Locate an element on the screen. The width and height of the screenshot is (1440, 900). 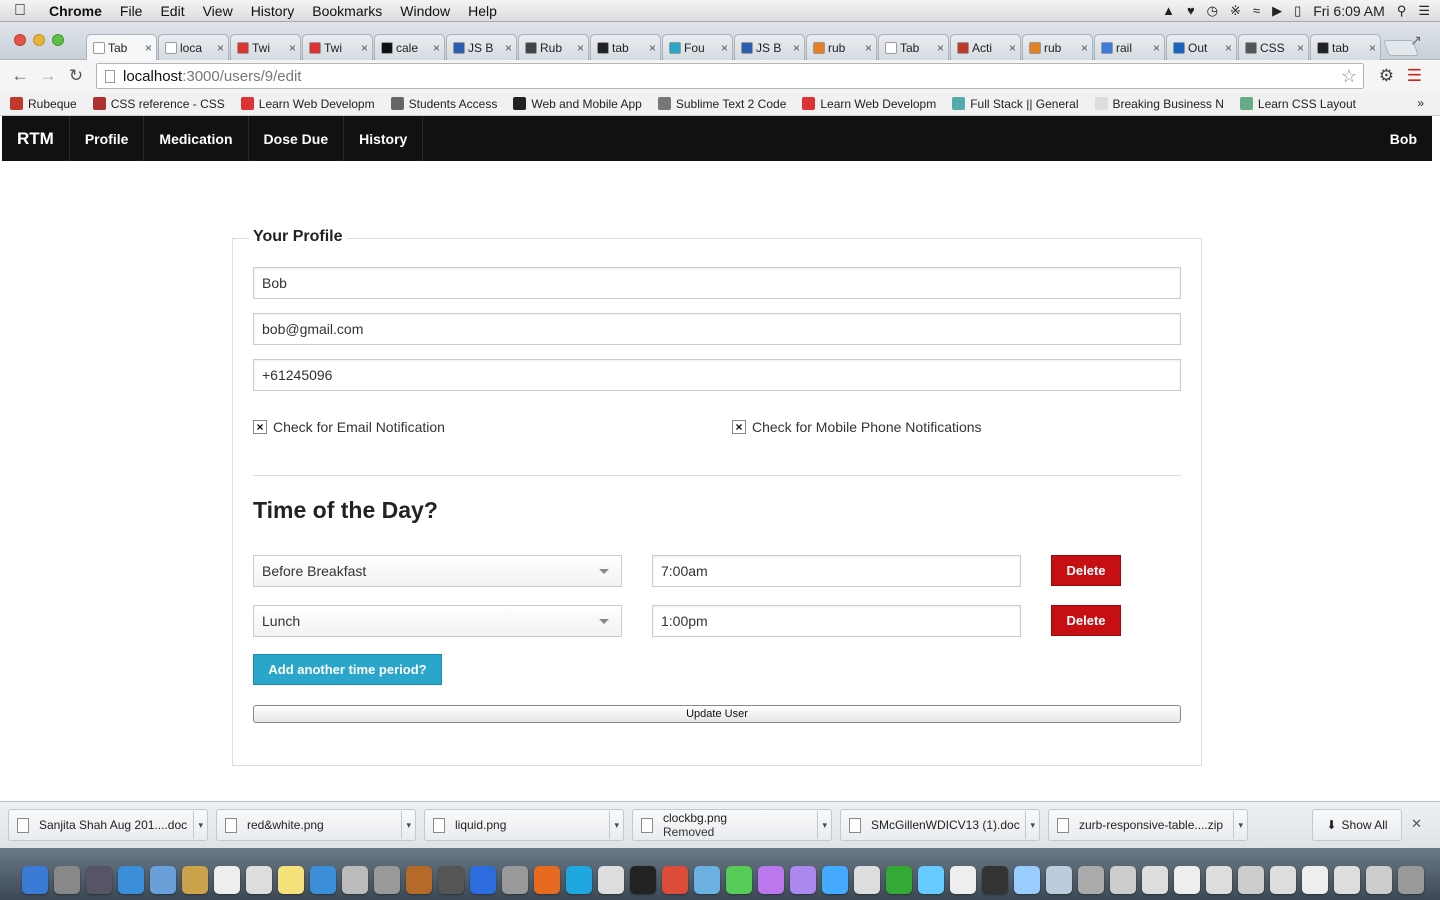
menu-help: Help is located at coordinates (482, 11).